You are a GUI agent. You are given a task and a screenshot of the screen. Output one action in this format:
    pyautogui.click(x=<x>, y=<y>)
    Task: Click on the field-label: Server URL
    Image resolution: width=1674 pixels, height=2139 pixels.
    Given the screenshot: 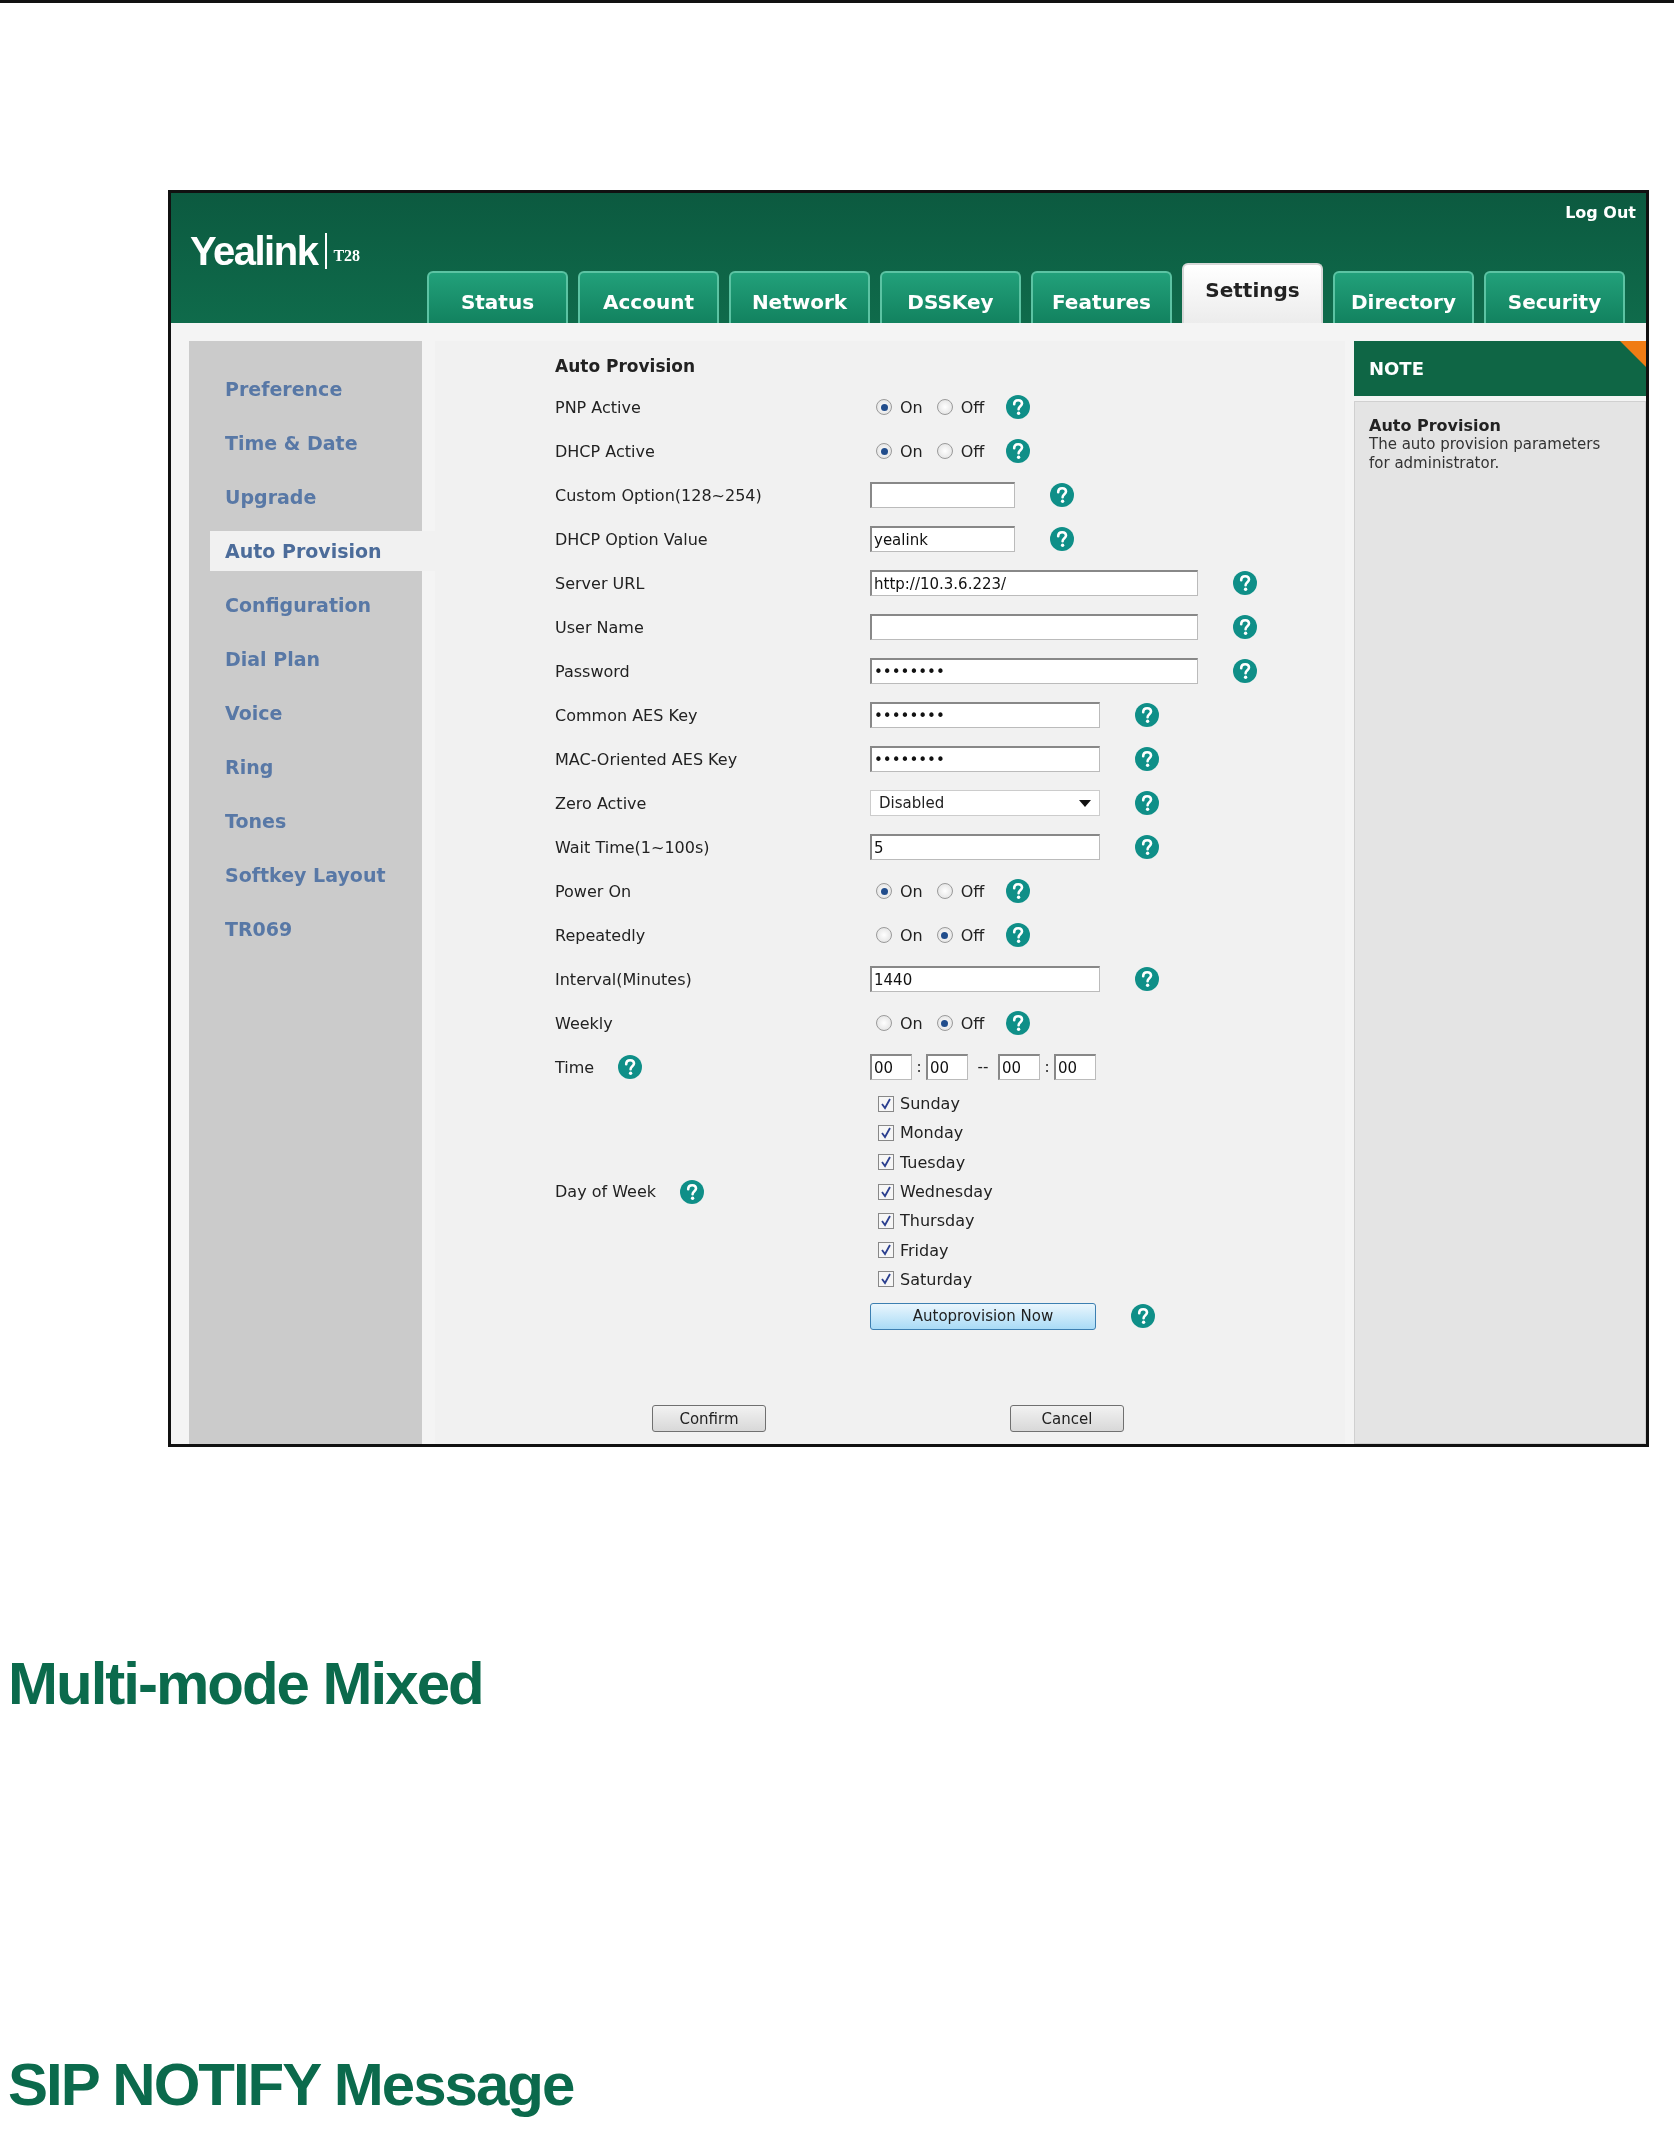 What is the action you would take?
    pyautogui.click(x=600, y=583)
    